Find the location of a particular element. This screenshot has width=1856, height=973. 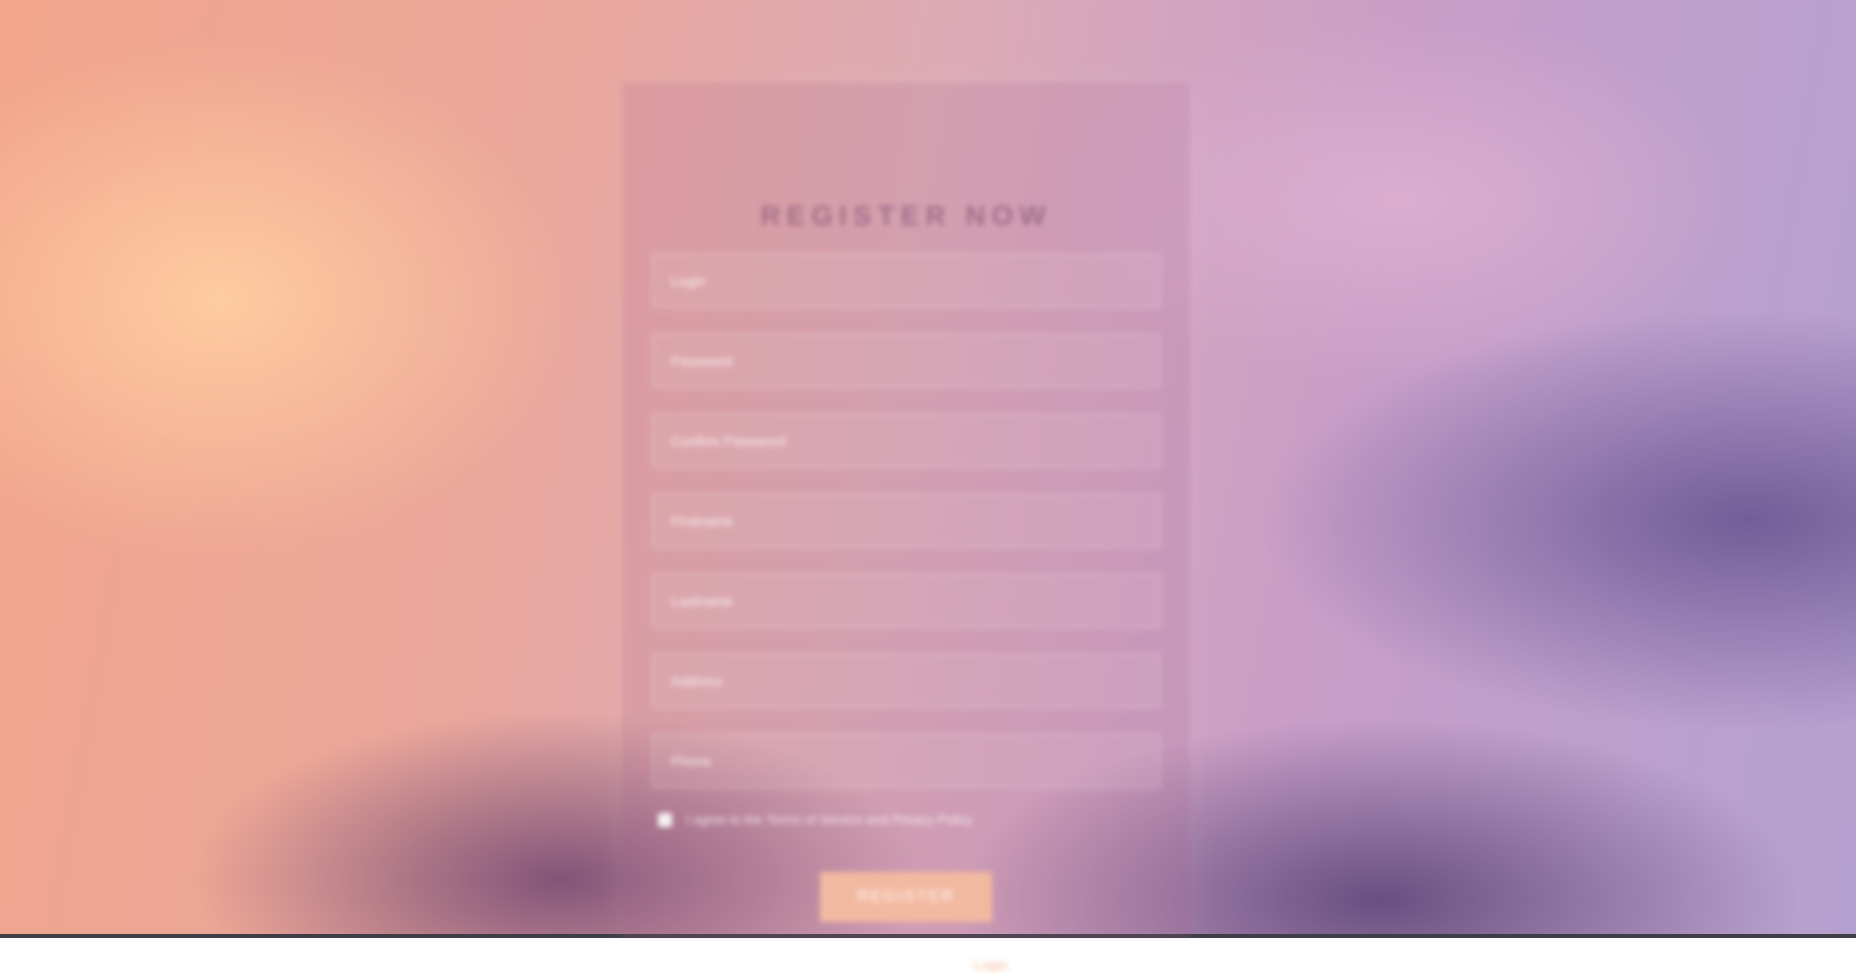

confirm-password-input is located at coordinates (906, 441).